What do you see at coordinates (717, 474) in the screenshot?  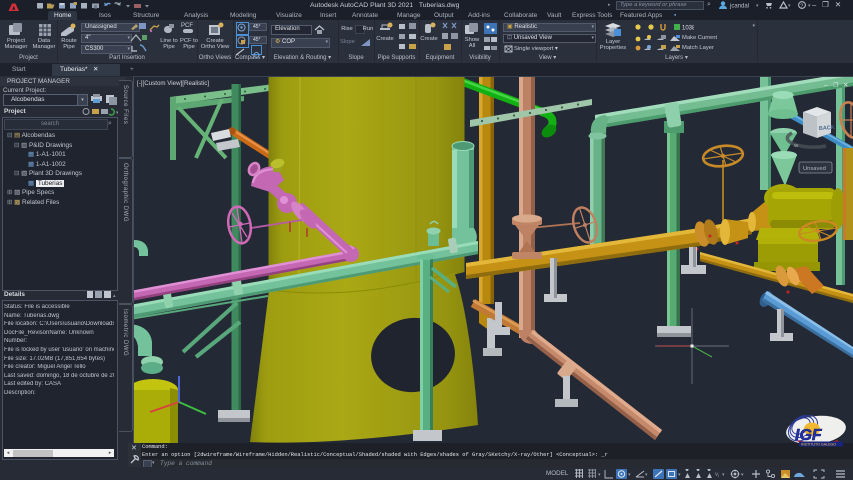 I see `svg-text: ⅟₁` at bounding box center [717, 474].